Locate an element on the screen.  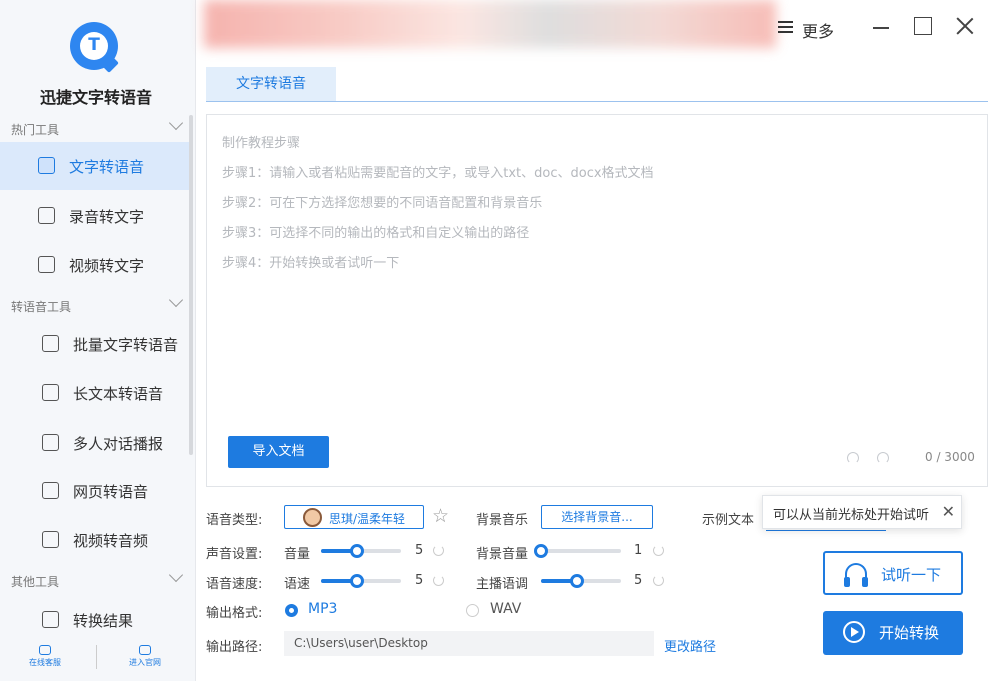
website-link: 进入官网 is located at coordinates (145, 656).